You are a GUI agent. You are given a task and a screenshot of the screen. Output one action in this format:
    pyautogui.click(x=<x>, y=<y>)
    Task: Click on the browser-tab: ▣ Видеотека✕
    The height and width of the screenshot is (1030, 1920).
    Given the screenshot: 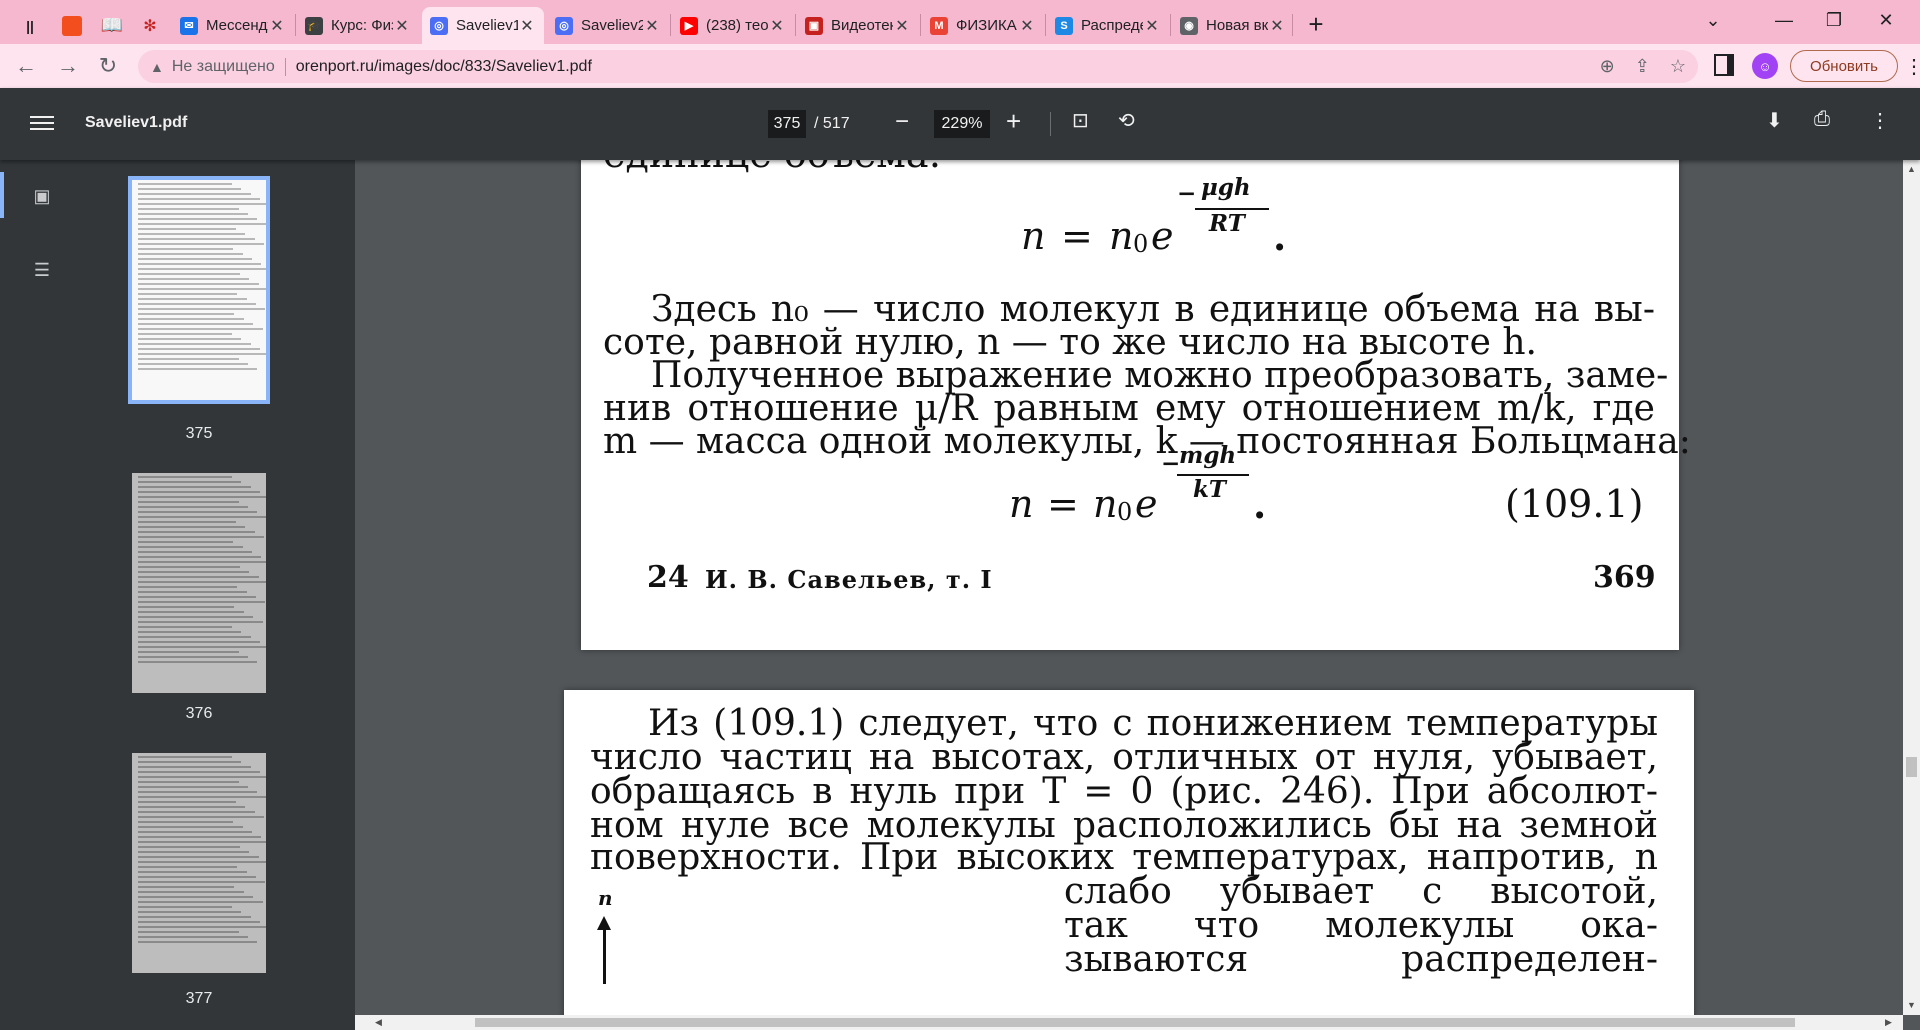 What is the action you would take?
    pyautogui.click(x=858, y=25)
    